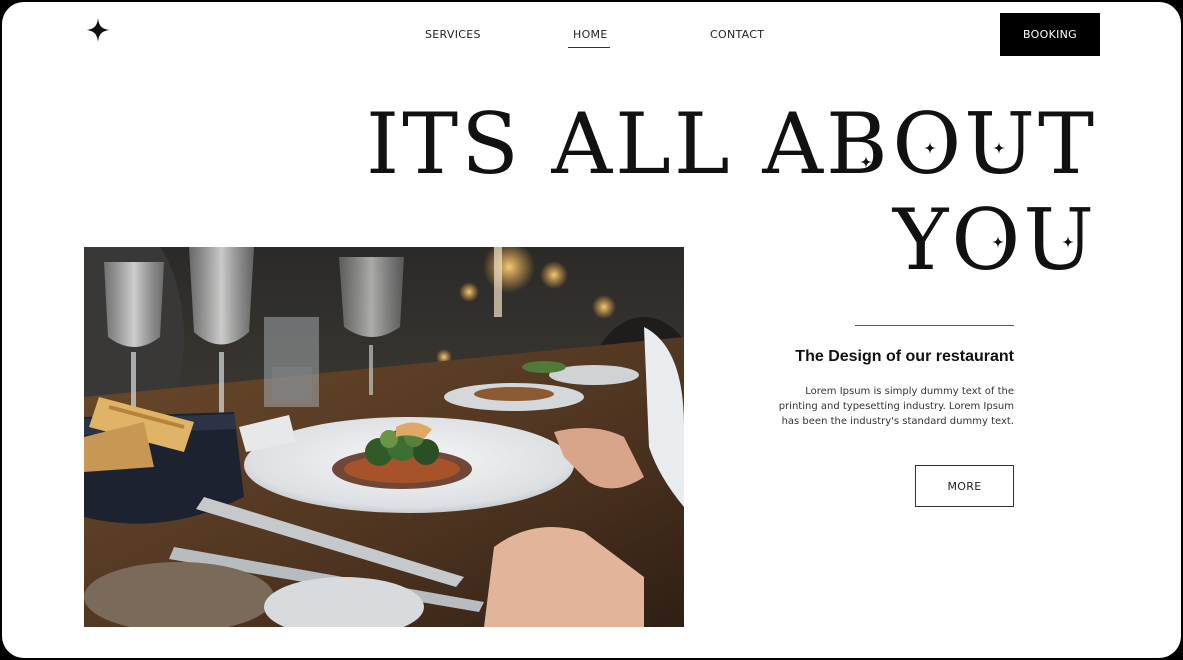 The height and width of the screenshot is (660, 1183). Describe the element at coordinates (98, 30) in the screenshot. I see `four-point-star-icon` at that location.